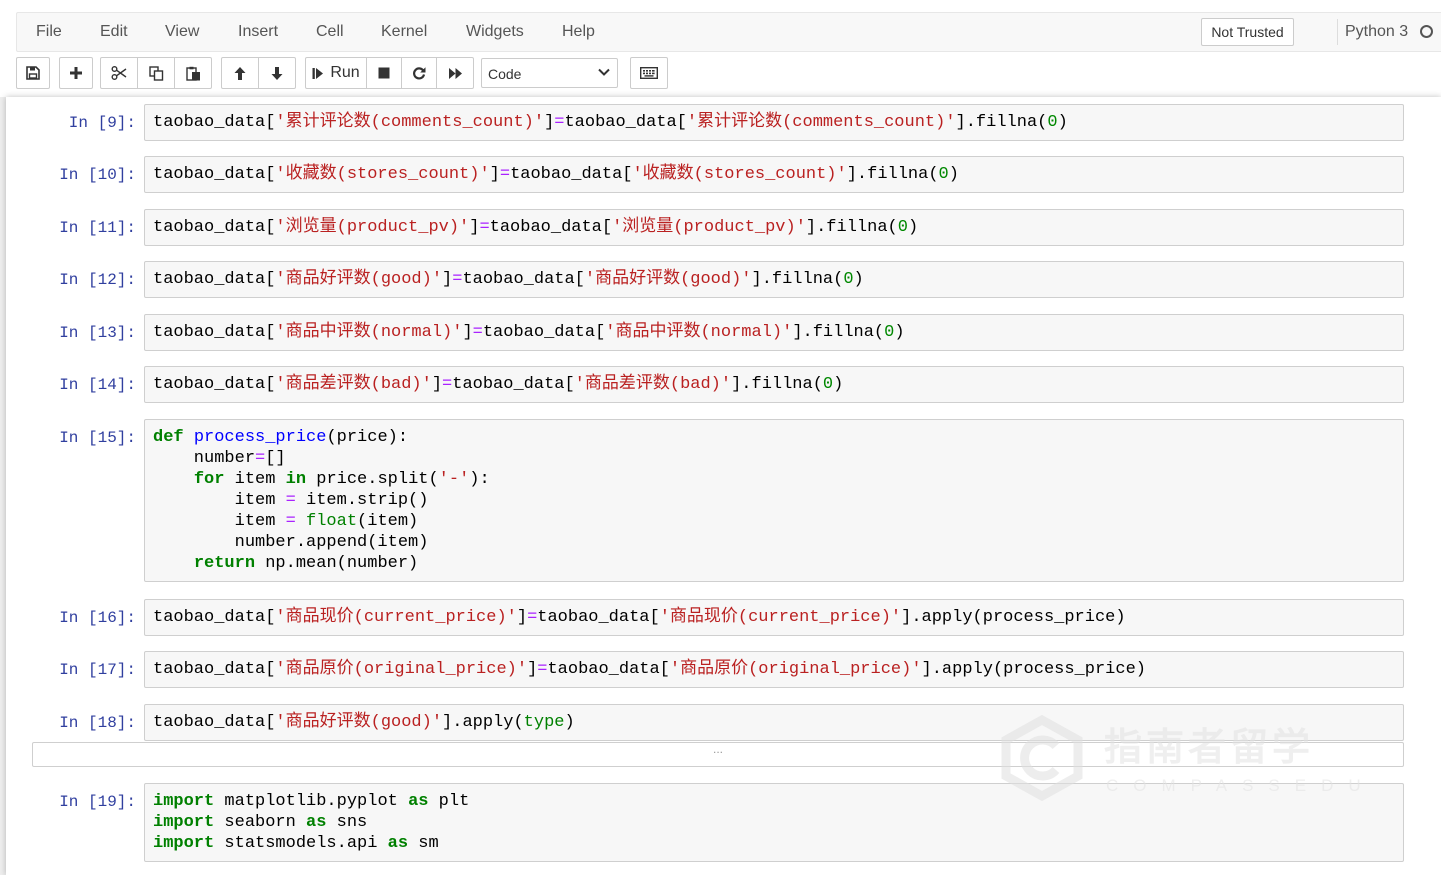 This screenshot has height=875, width=1441. What do you see at coordinates (224, 563) in the screenshot?
I see `code-token: return` at bounding box center [224, 563].